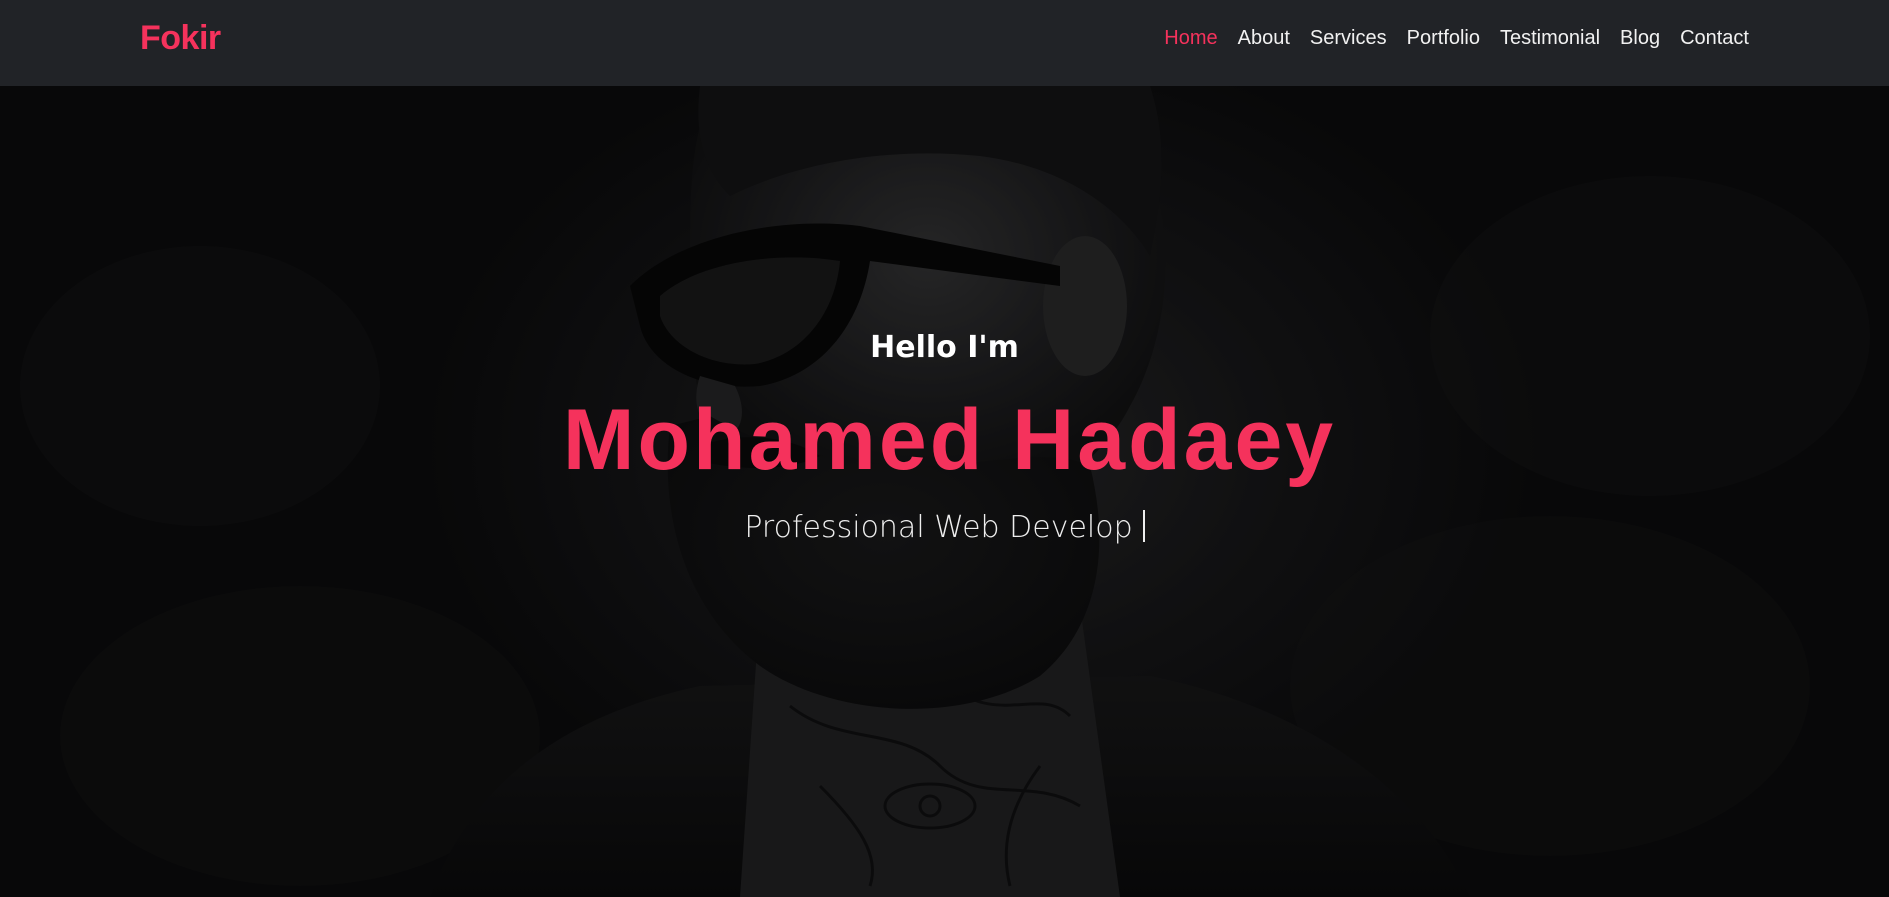 The width and height of the screenshot is (1889, 897). What do you see at coordinates (1443, 38) in the screenshot?
I see `nav-item-portfolio: Portfolio` at bounding box center [1443, 38].